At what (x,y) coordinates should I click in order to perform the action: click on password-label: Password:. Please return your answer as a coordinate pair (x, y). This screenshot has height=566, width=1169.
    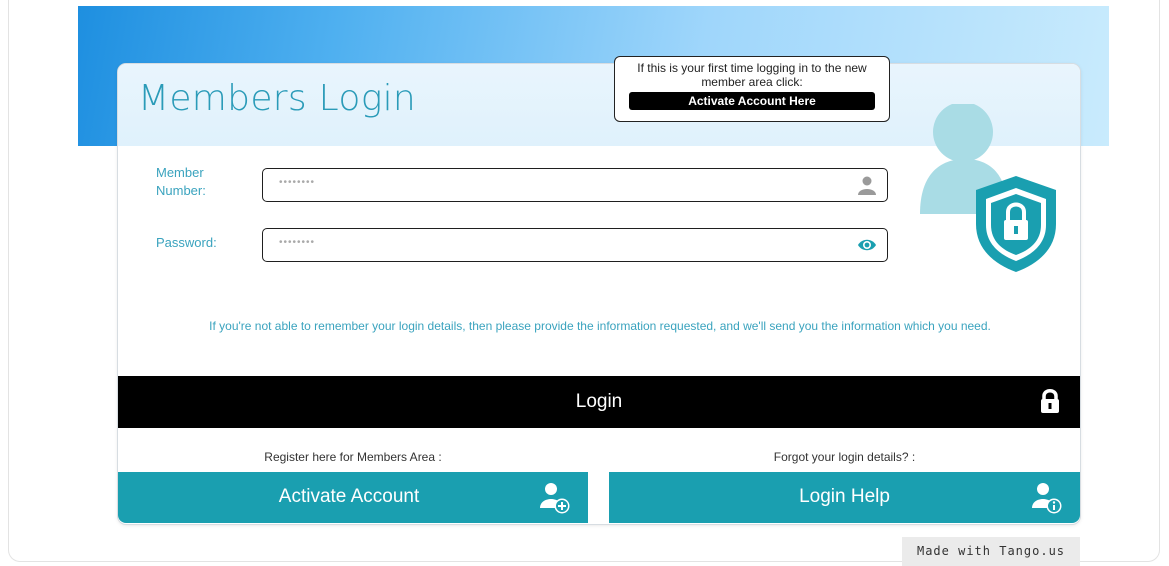
    Looking at the image, I should click on (186, 242).